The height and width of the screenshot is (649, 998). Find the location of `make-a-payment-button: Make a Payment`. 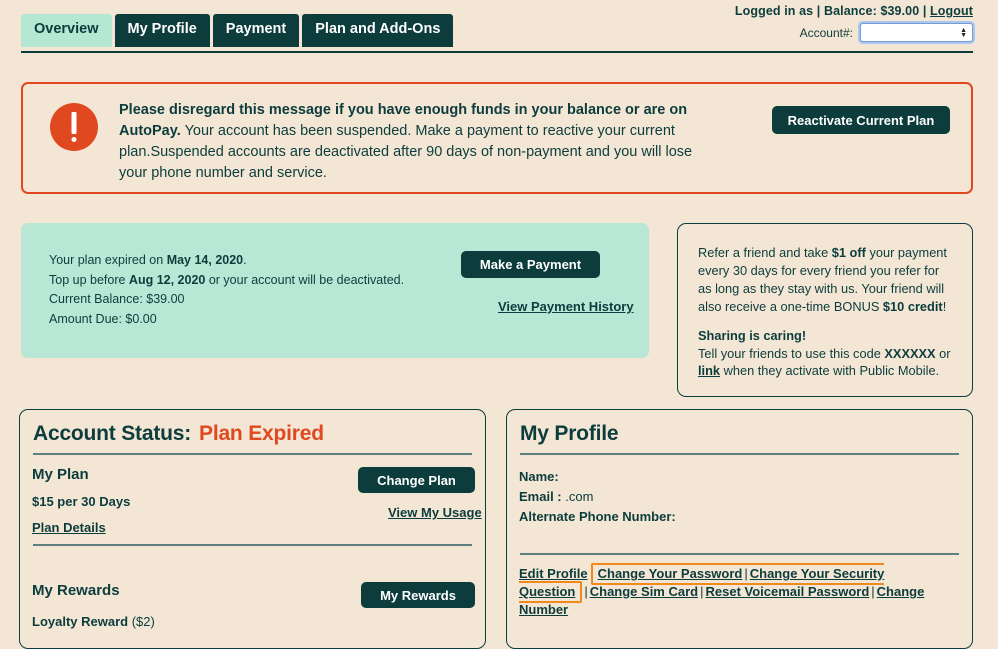

make-a-payment-button: Make a Payment is located at coordinates (530, 264).